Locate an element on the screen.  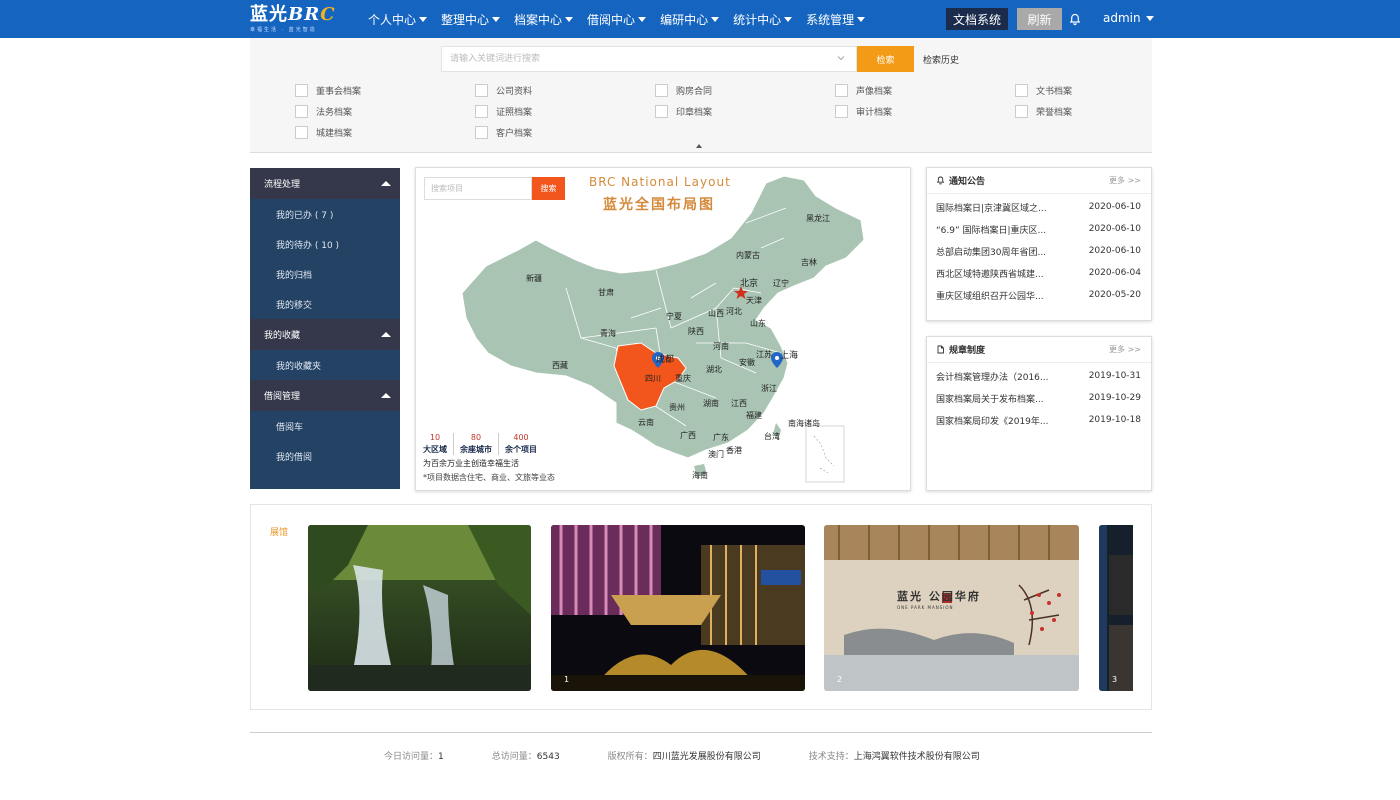
main-nav: 个人中心 整理中心 档案中心 借阅中心 编研中心 统计中心 系统管理 is located at coordinates (623, 19).